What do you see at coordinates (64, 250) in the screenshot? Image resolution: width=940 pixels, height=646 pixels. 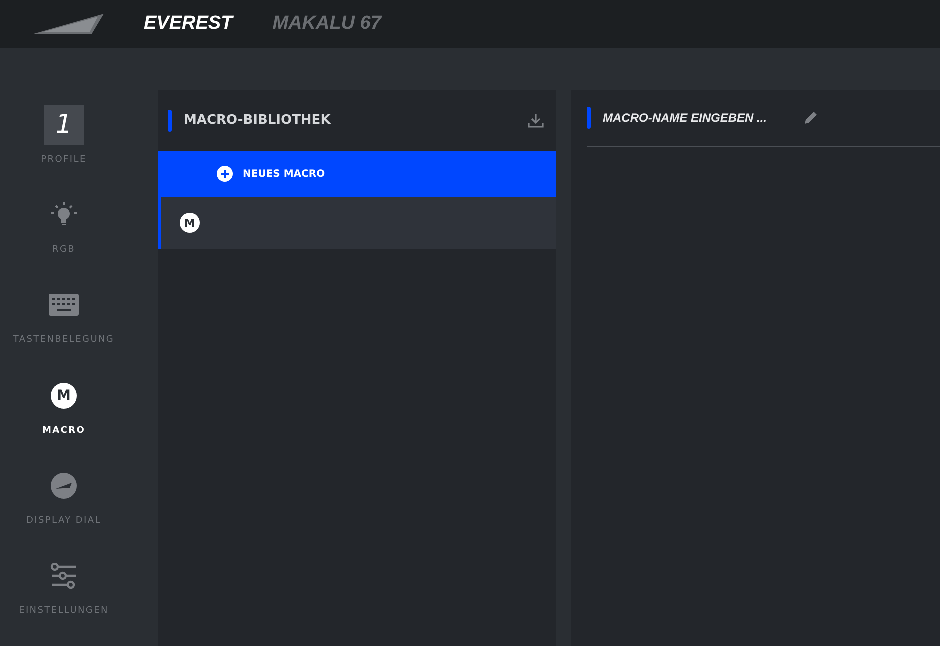 I see `sidebar-item: RGB` at bounding box center [64, 250].